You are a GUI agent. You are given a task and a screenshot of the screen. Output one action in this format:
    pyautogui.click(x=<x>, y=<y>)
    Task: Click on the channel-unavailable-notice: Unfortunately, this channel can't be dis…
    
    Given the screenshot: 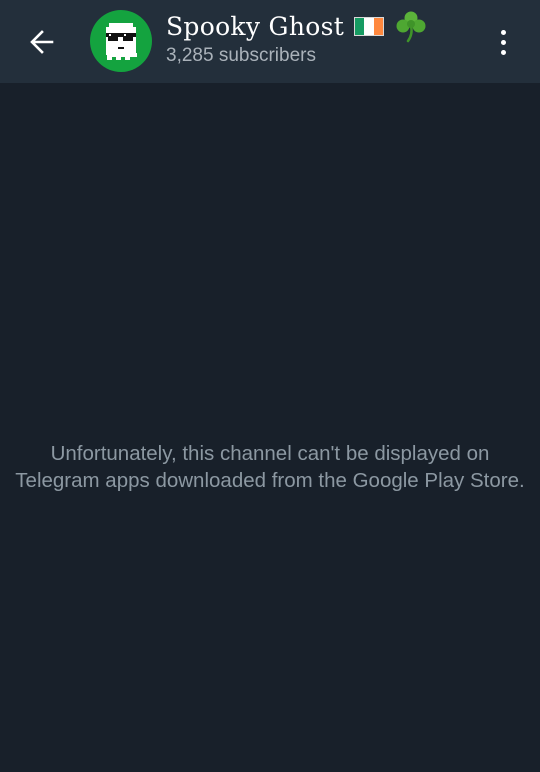 What is the action you would take?
    pyautogui.click(x=270, y=467)
    